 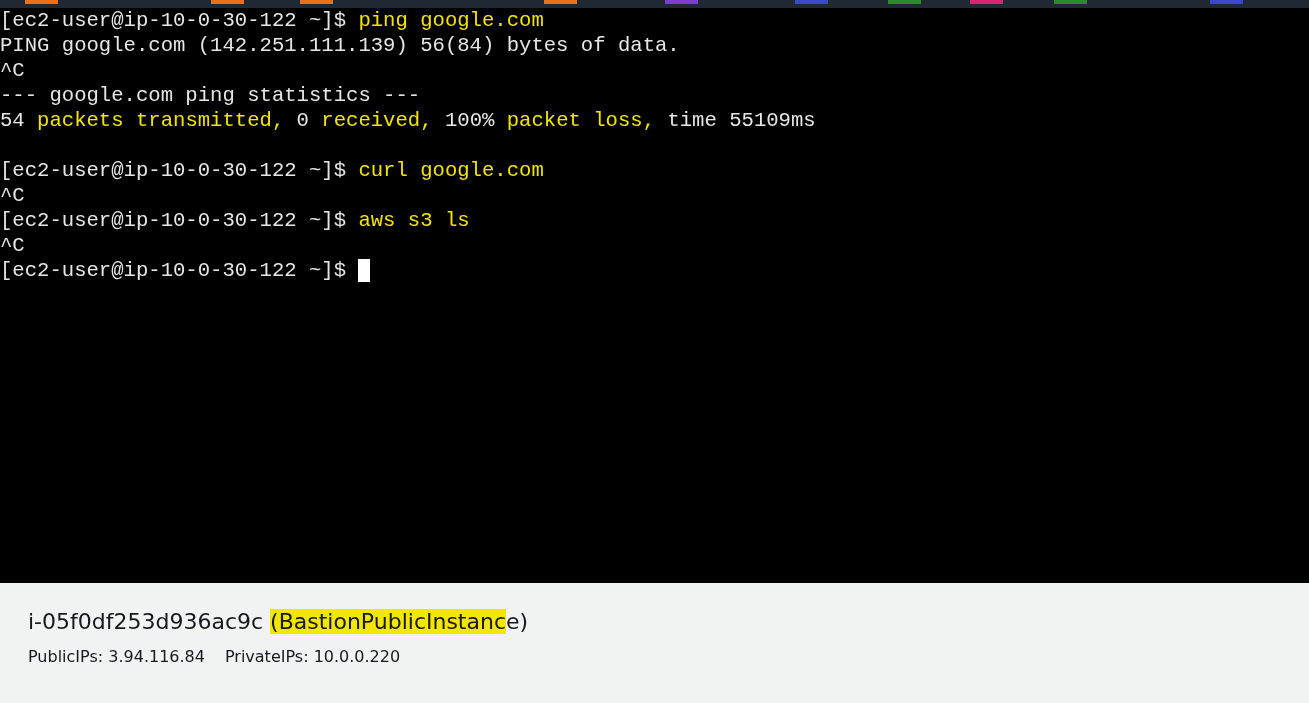 I want to click on terminal-line: --- google.com ping statistics ---, so click(x=210, y=95).